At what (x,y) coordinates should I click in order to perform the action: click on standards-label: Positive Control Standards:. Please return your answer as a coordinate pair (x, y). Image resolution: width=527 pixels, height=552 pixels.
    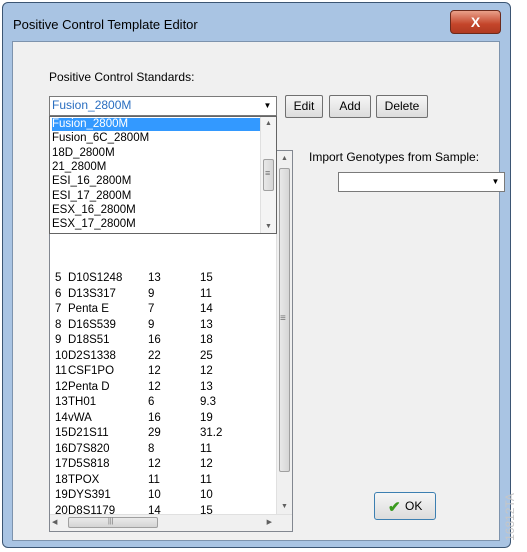
    Looking at the image, I should click on (122, 77).